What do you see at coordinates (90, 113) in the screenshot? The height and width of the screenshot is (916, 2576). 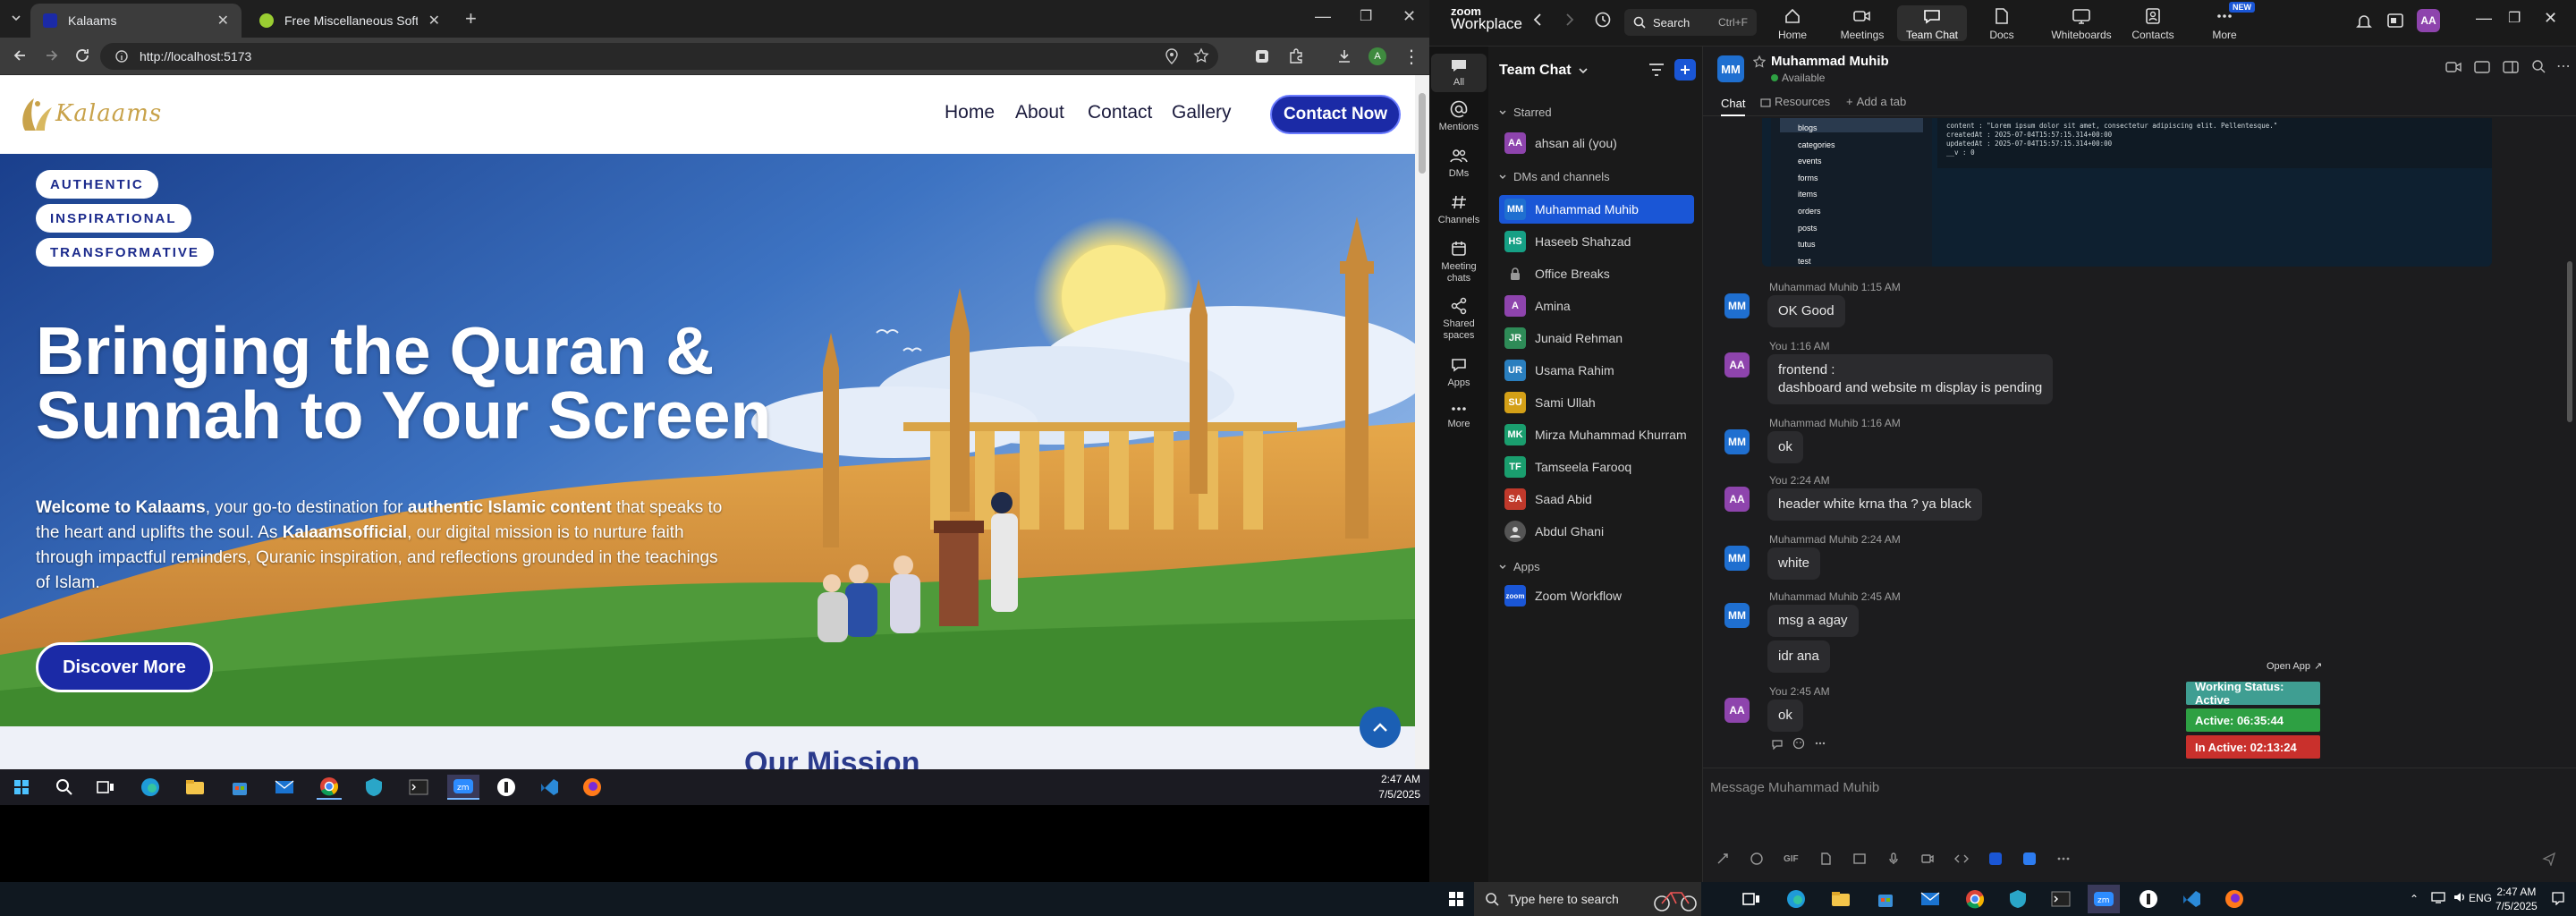 I see `site-logo: Kalaams` at bounding box center [90, 113].